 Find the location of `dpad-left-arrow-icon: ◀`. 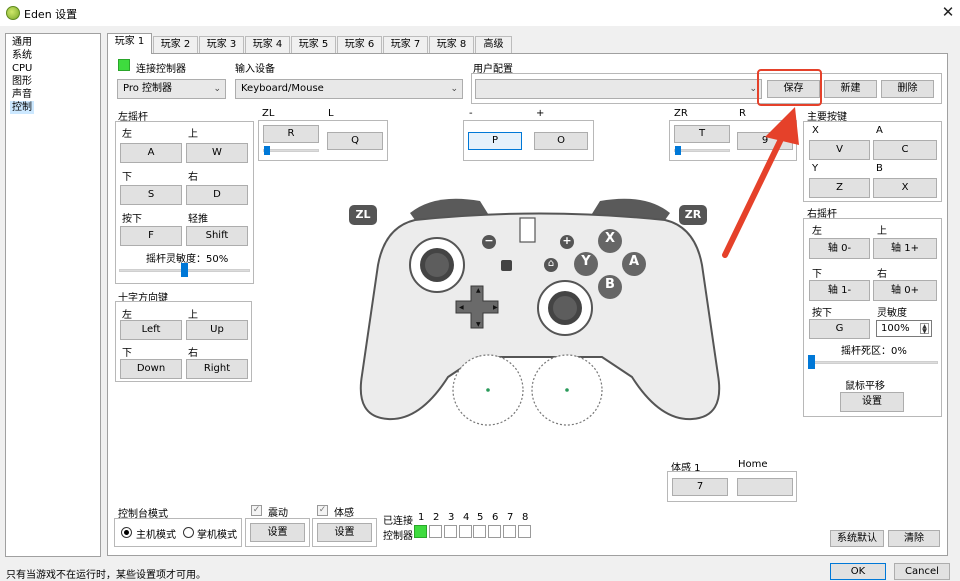

dpad-left-arrow-icon: ◀ is located at coordinates (461, 307).